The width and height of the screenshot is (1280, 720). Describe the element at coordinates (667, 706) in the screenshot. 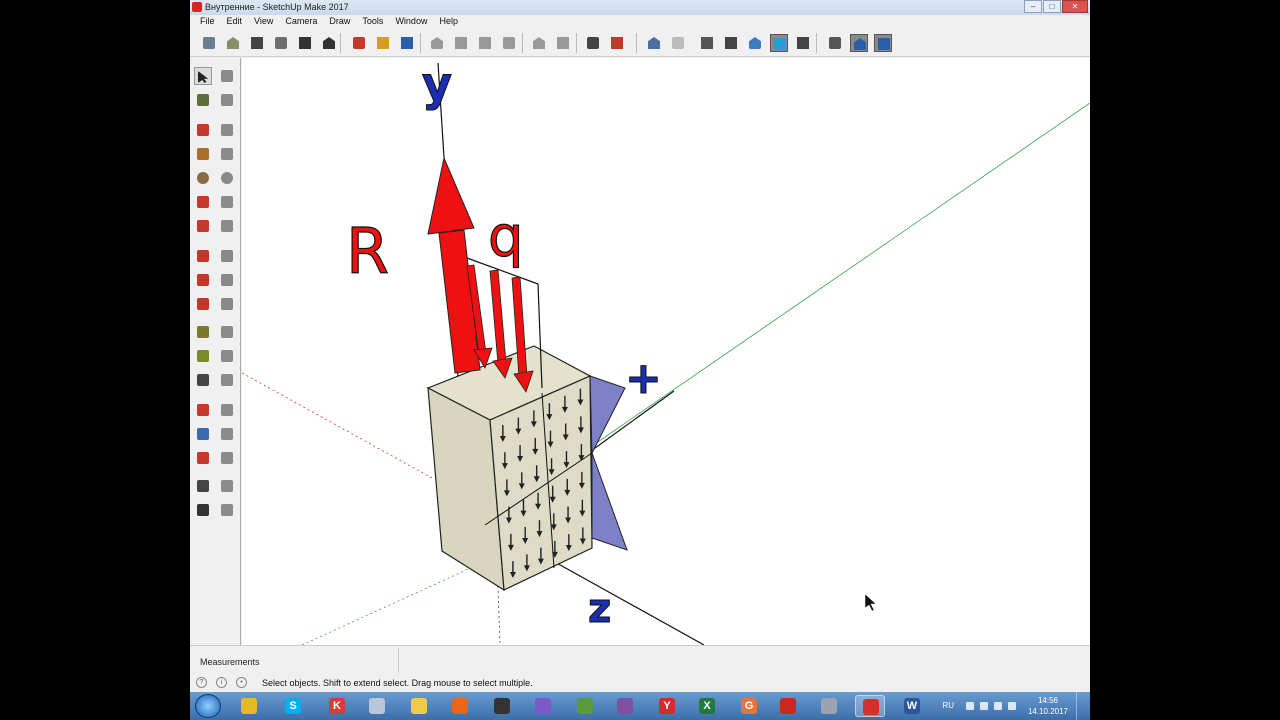

I see `taskbar-yandex: Y` at that location.